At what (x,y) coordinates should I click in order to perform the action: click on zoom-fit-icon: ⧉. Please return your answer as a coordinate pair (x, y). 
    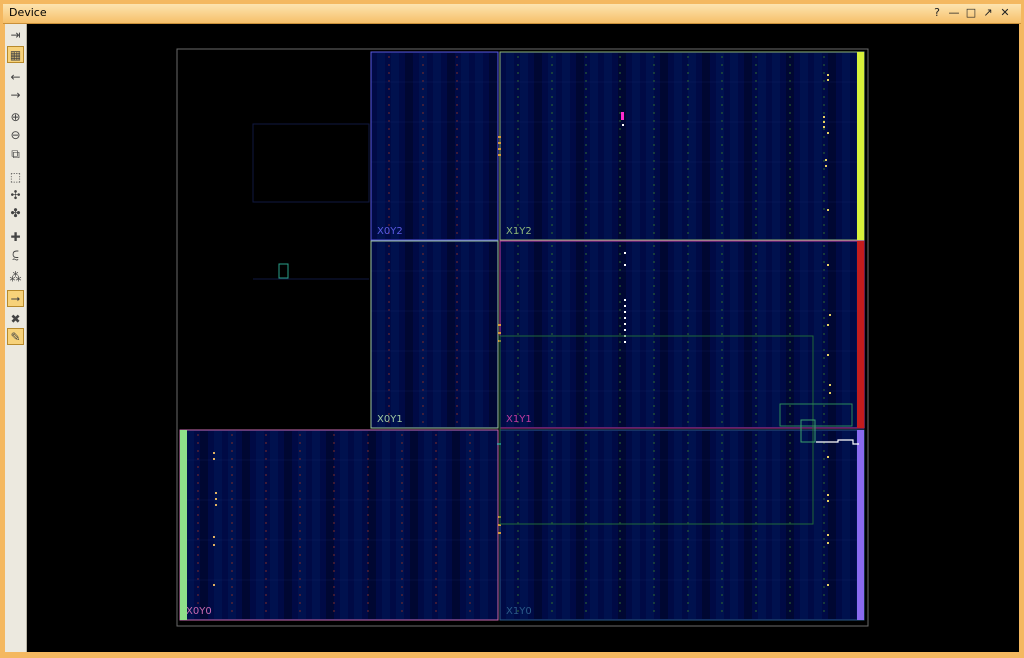
    Looking at the image, I should click on (15, 154).